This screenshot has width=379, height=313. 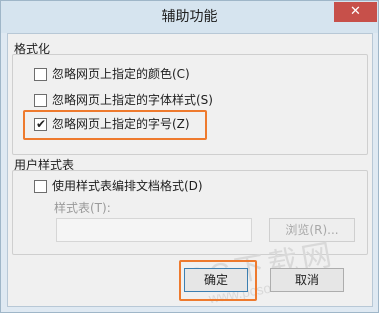 What do you see at coordinates (82, 208) in the screenshot?
I see `stylesheet-field-label: 样式表(T):` at bounding box center [82, 208].